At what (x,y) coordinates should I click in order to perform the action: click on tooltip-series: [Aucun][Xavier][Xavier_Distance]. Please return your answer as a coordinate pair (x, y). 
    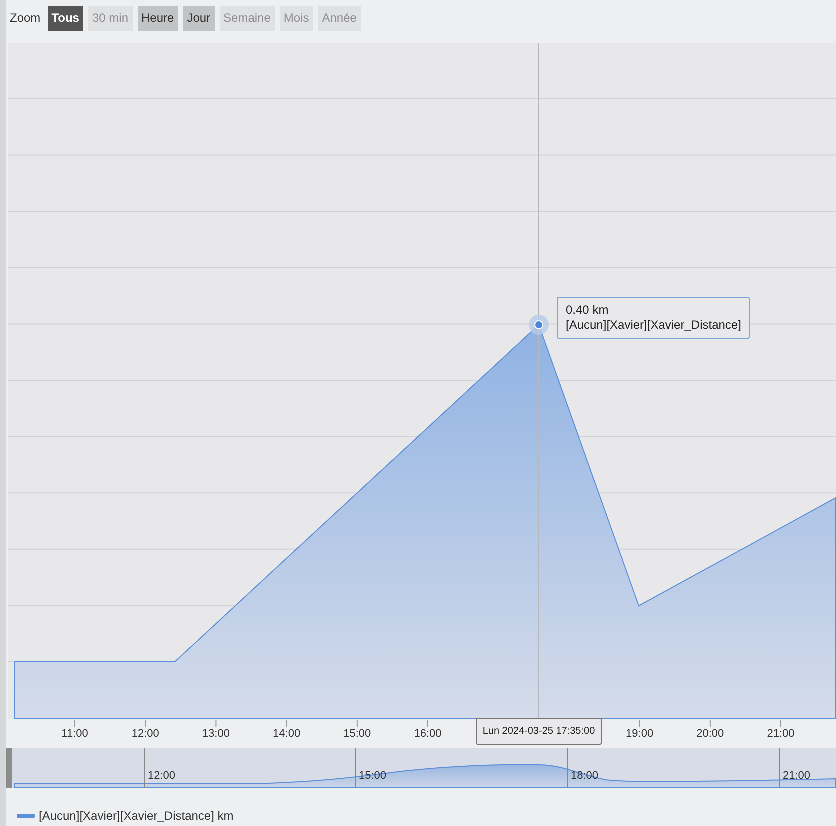
    Looking at the image, I should click on (654, 325).